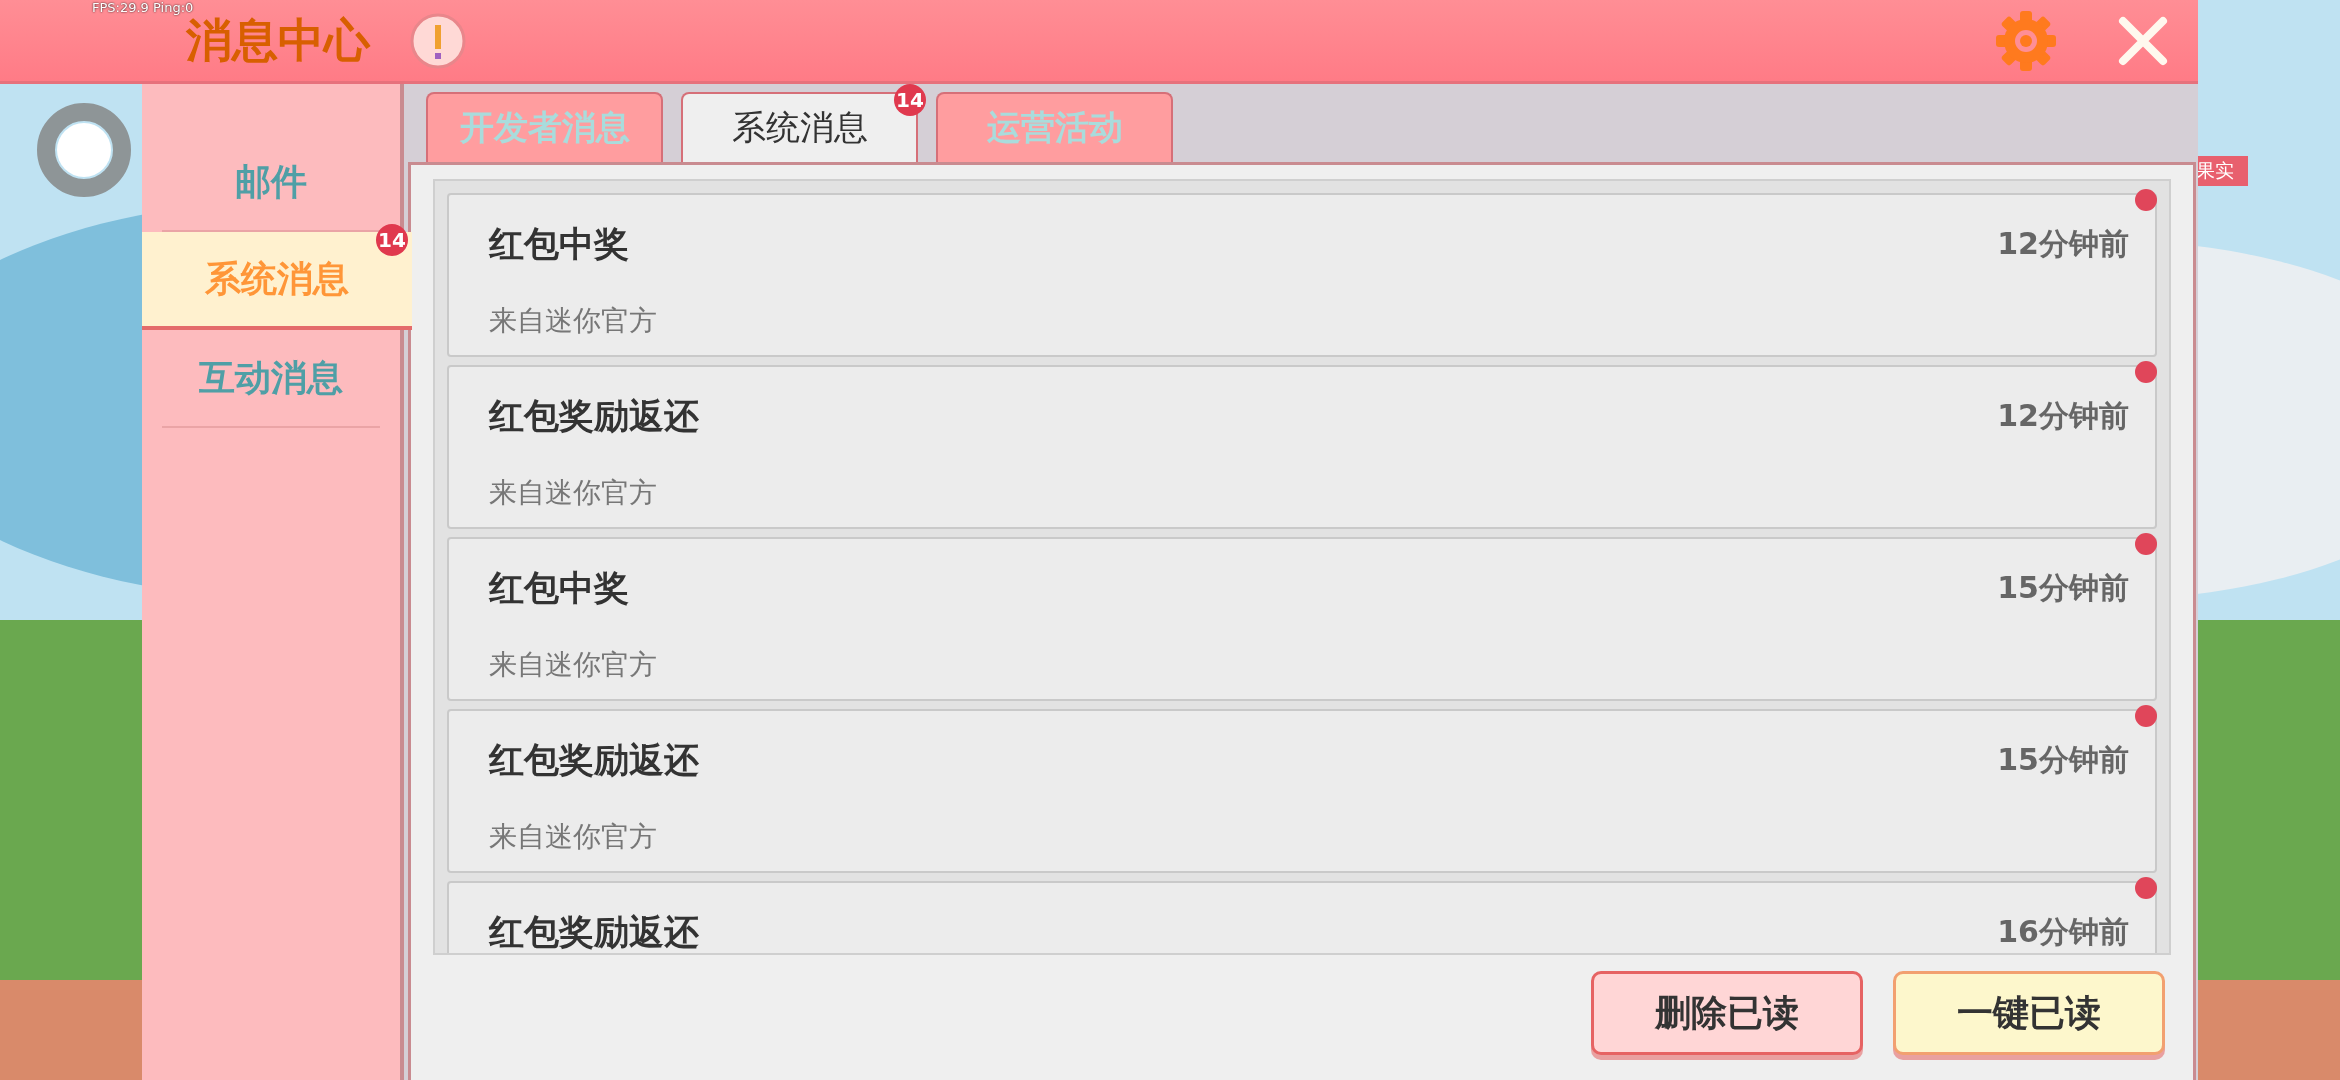  I want to click on window-title: 消息中心, so click(278, 40).